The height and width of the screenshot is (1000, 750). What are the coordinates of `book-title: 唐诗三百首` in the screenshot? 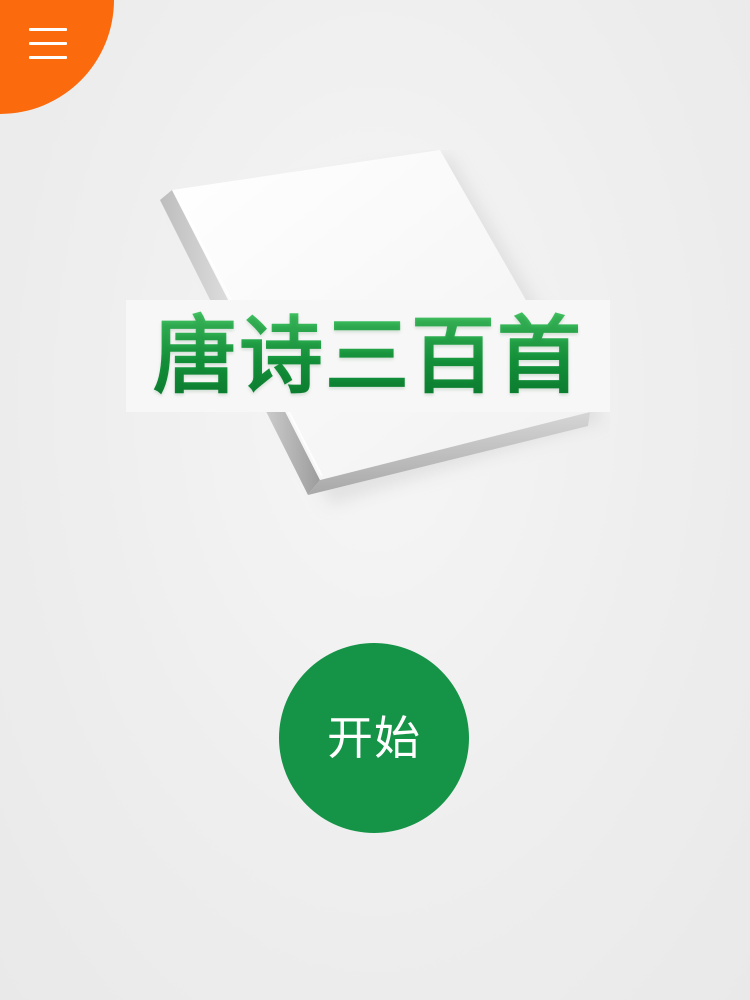 It's located at (368, 356).